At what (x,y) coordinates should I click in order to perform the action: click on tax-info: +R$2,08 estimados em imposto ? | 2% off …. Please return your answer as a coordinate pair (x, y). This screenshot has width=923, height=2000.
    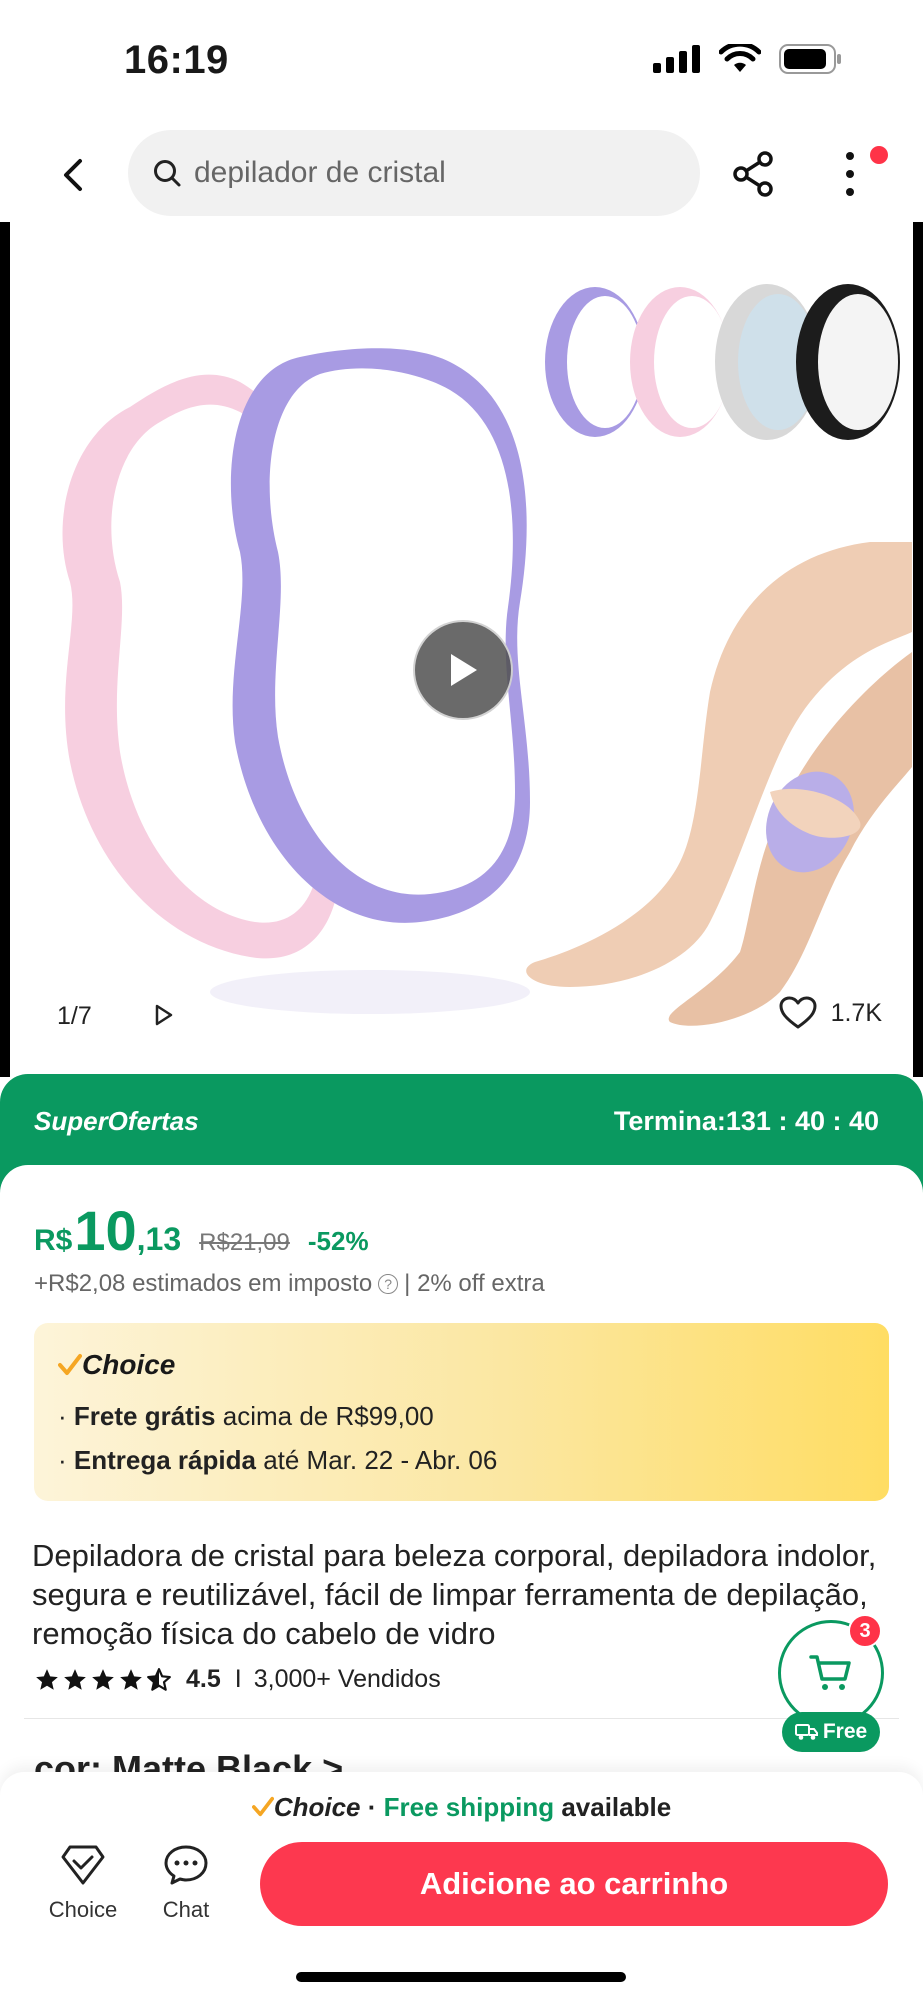
    Looking at the image, I should click on (289, 1284).